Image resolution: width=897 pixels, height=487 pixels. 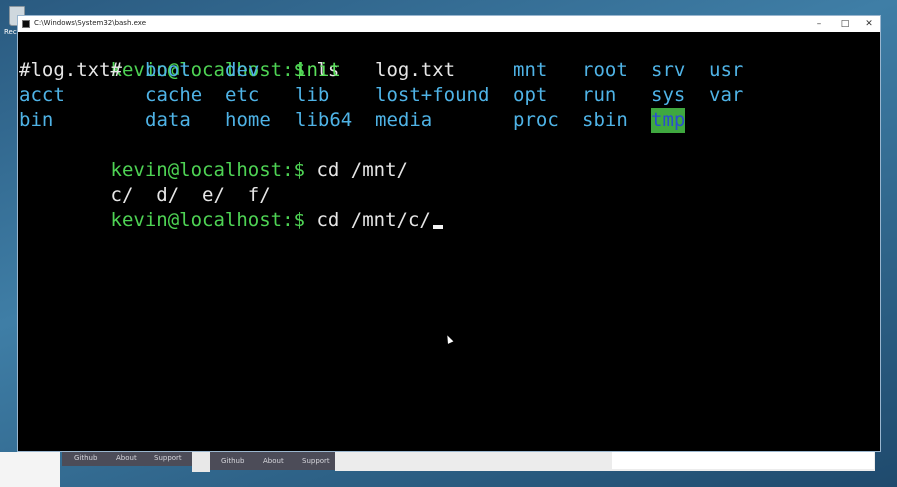 I want to click on ls-entry: root, so click(x=605, y=70).